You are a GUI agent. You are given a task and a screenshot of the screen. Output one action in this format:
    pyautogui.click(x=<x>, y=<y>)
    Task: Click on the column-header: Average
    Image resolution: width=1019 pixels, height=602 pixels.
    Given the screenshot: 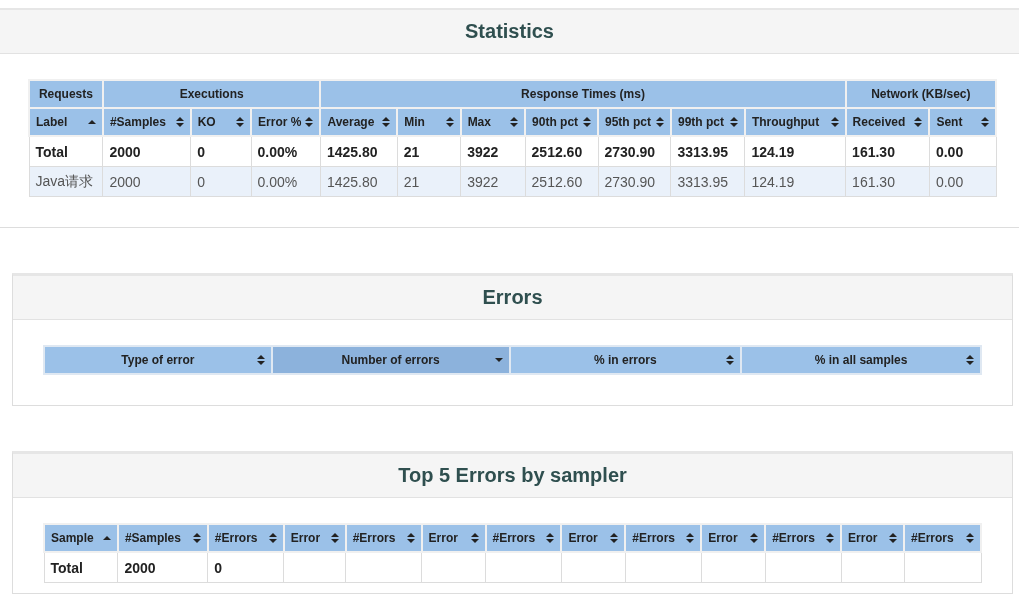 What is the action you would take?
    pyautogui.click(x=359, y=122)
    